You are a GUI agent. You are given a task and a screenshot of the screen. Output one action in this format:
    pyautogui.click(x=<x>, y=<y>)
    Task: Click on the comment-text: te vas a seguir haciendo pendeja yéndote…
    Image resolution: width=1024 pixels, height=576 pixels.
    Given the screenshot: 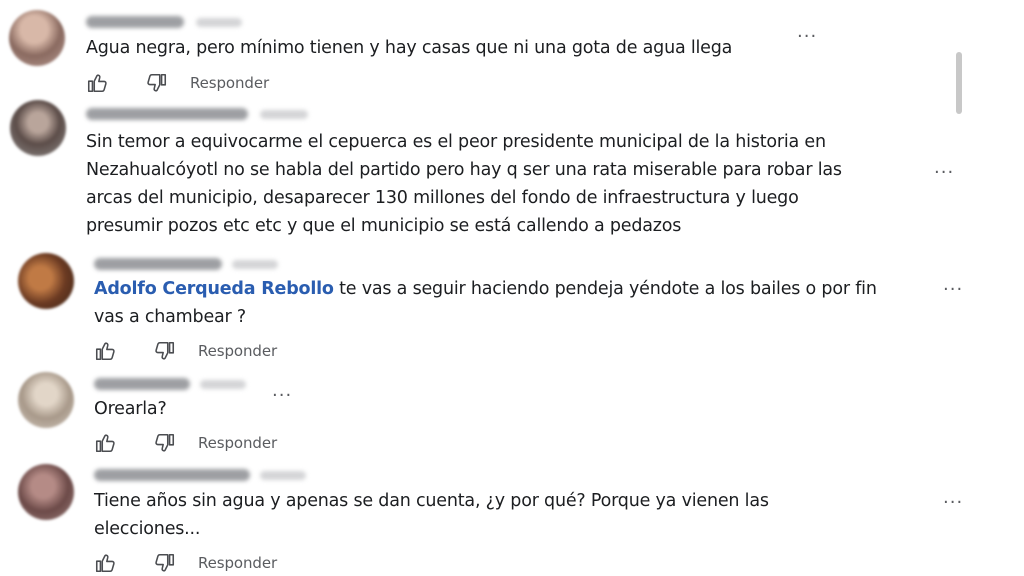 What is the action you would take?
    pyautogui.click(x=605, y=289)
    